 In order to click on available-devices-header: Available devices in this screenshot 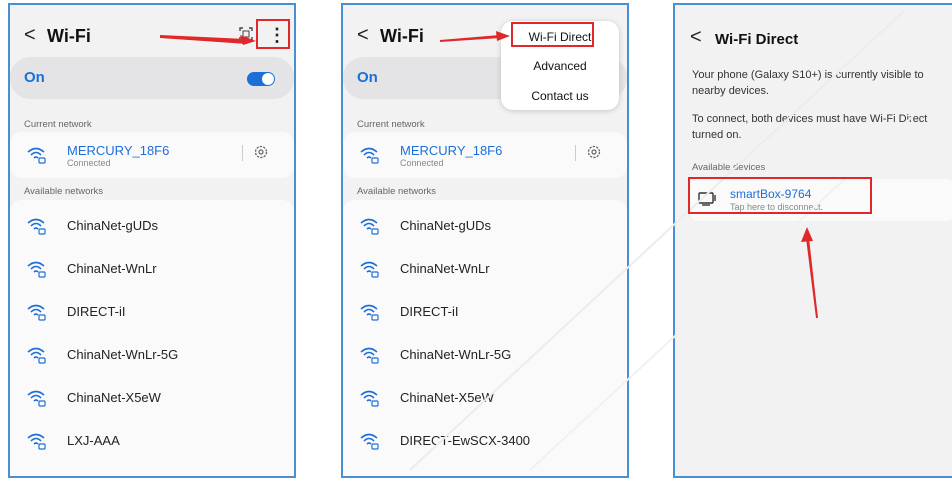, I will do `click(729, 167)`.